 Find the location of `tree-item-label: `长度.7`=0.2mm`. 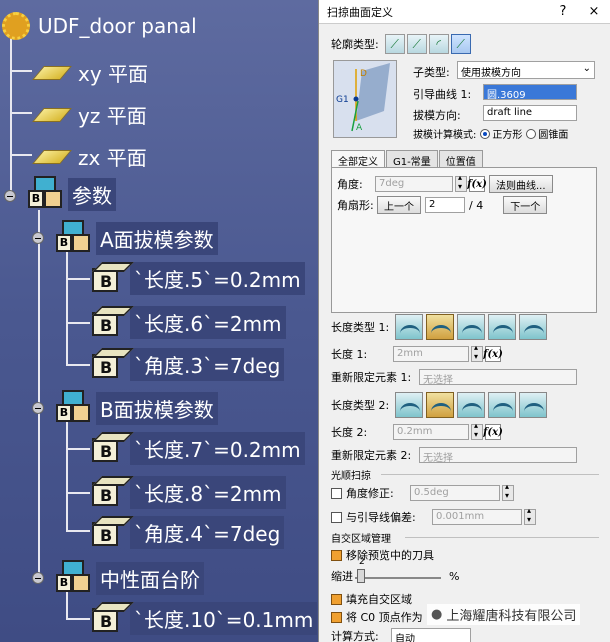

tree-item-label: `长度.7`=0.2mm is located at coordinates (217, 448).